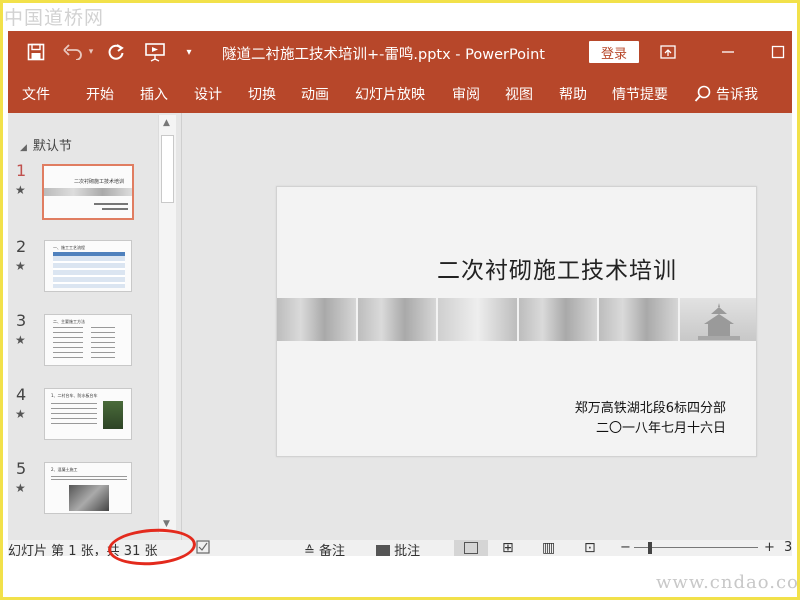 This screenshot has width=800, height=600. I want to click on slide-subtitle-date: 二〇一八年七月十六日, so click(661, 426).